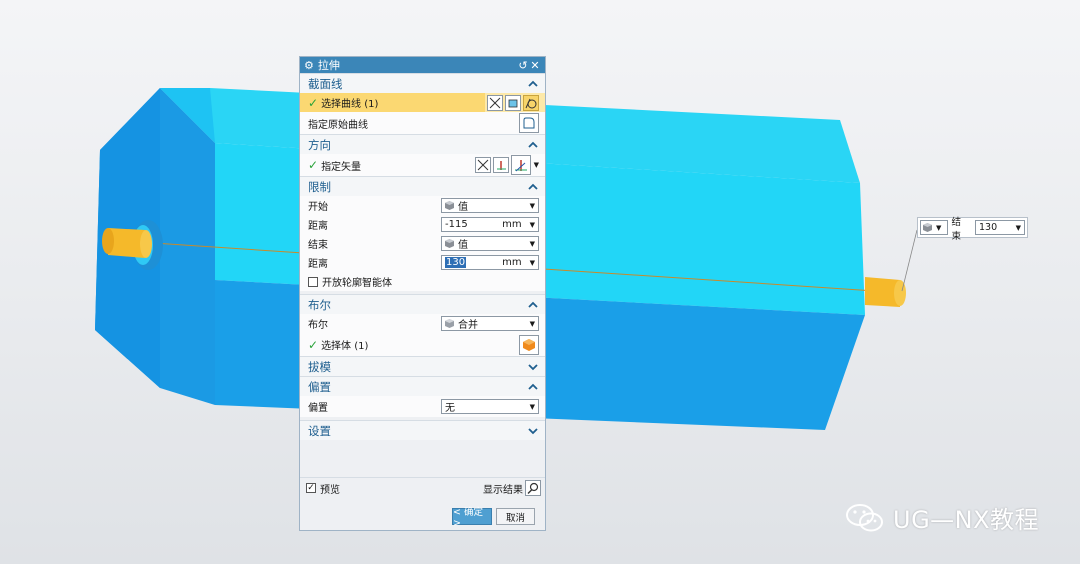 This screenshot has width=1080, height=564. What do you see at coordinates (490, 243) in the screenshot?
I see `end-type-dropdown: 值 ▼` at bounding box center [490, 243].